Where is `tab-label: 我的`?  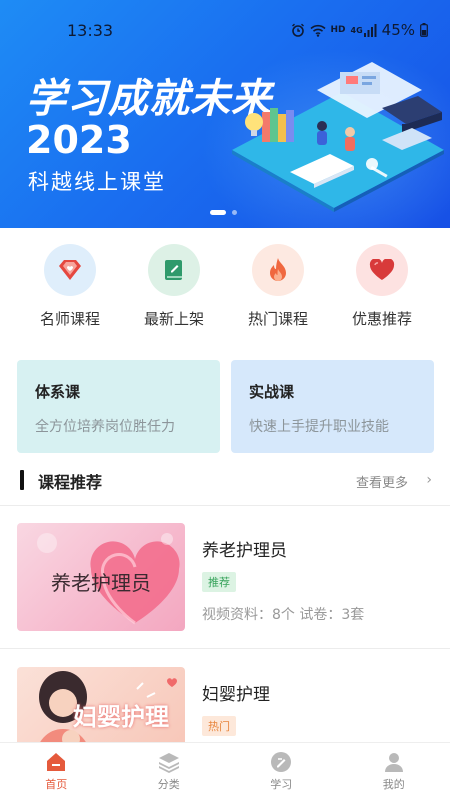
tab-label: 我的 is located at coordinates (393, 784).